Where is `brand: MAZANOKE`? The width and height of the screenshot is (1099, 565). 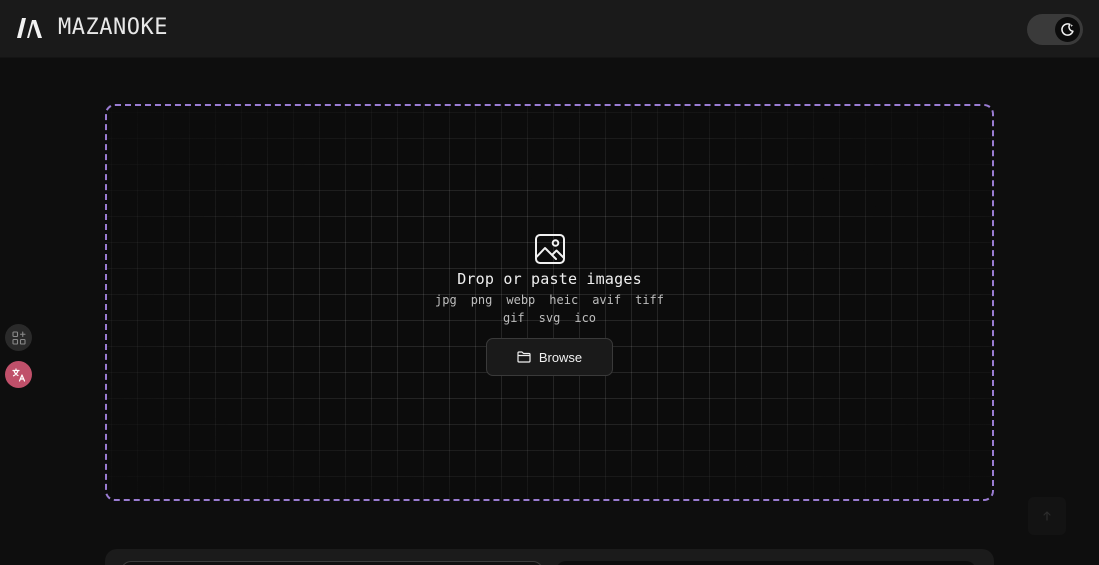 brand: MAZANOKE is located at coordinates (92, 28).